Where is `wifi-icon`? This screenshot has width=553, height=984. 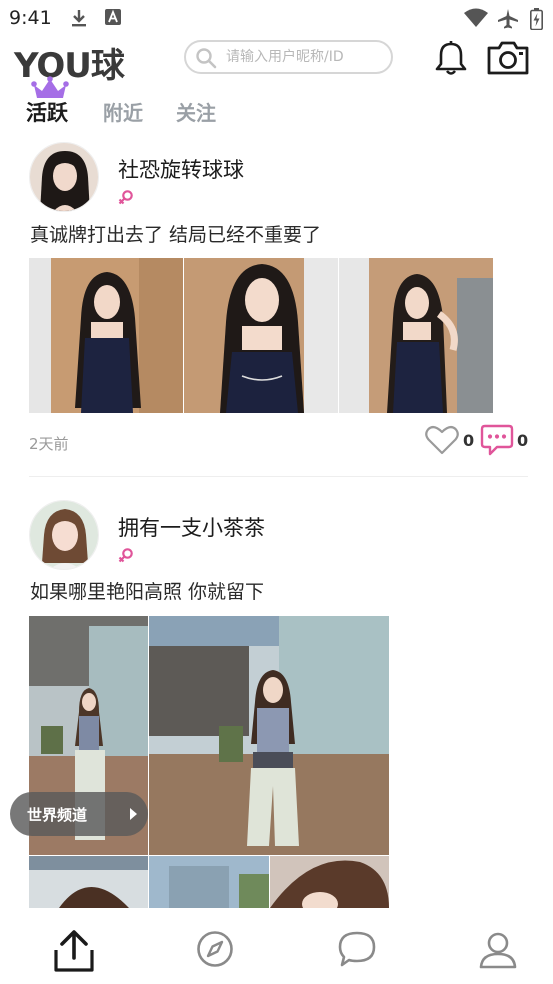 wifi-icon is located at coordinates (476, 17).